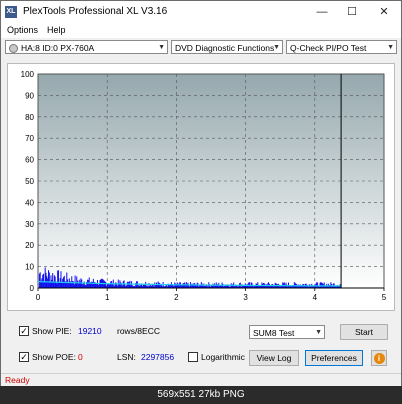  I want to click on x-tick-label: 5, so click(384, 297).